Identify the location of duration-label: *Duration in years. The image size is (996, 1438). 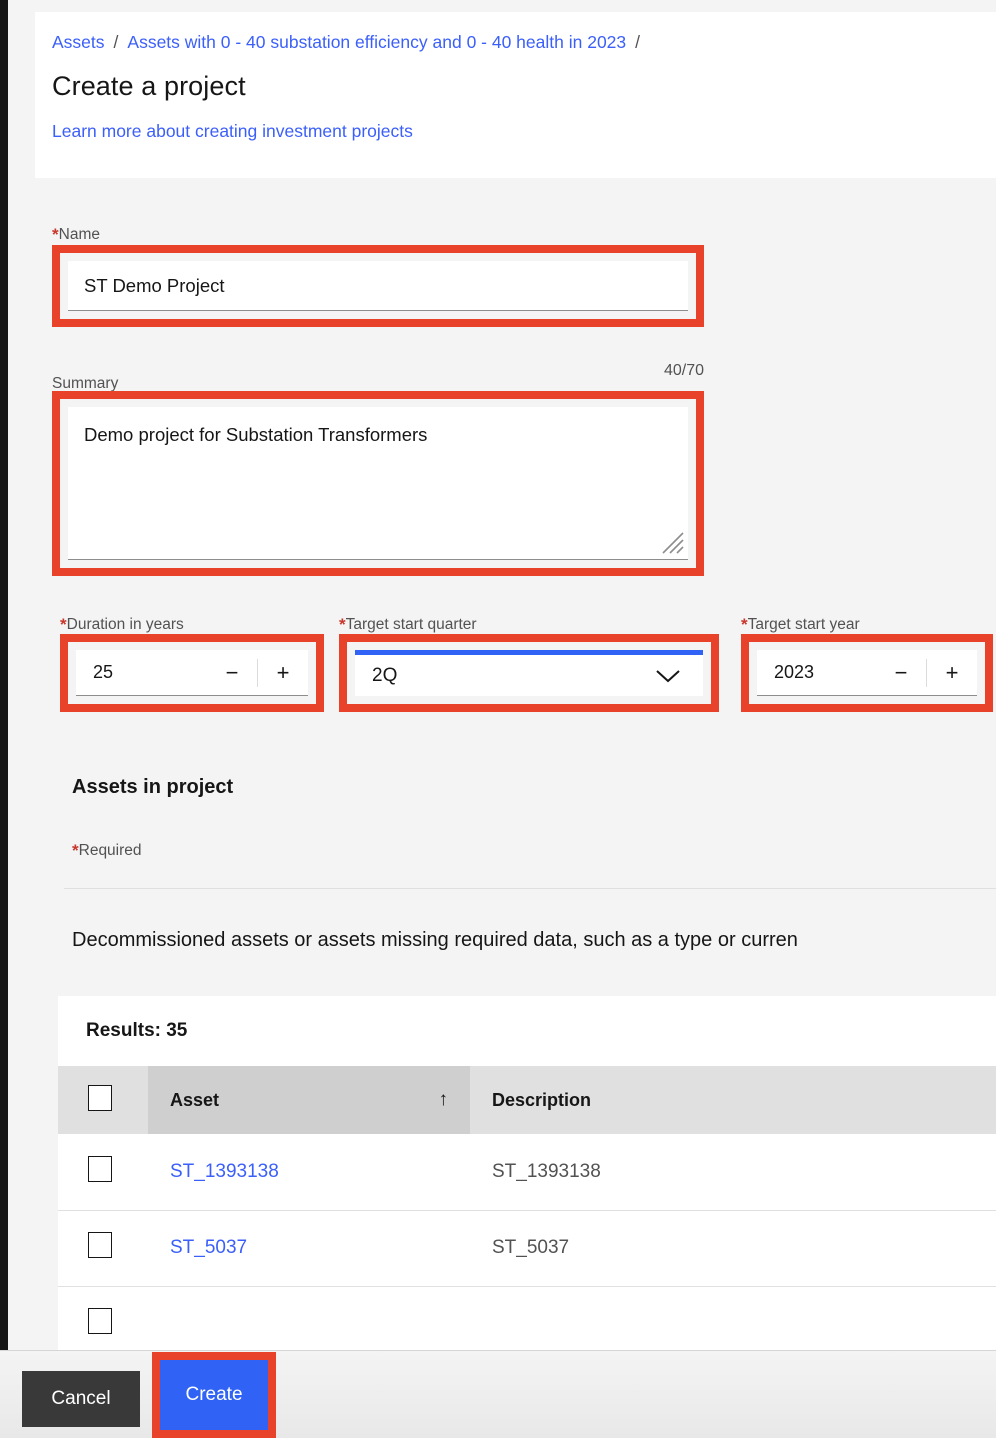
(122, 625).